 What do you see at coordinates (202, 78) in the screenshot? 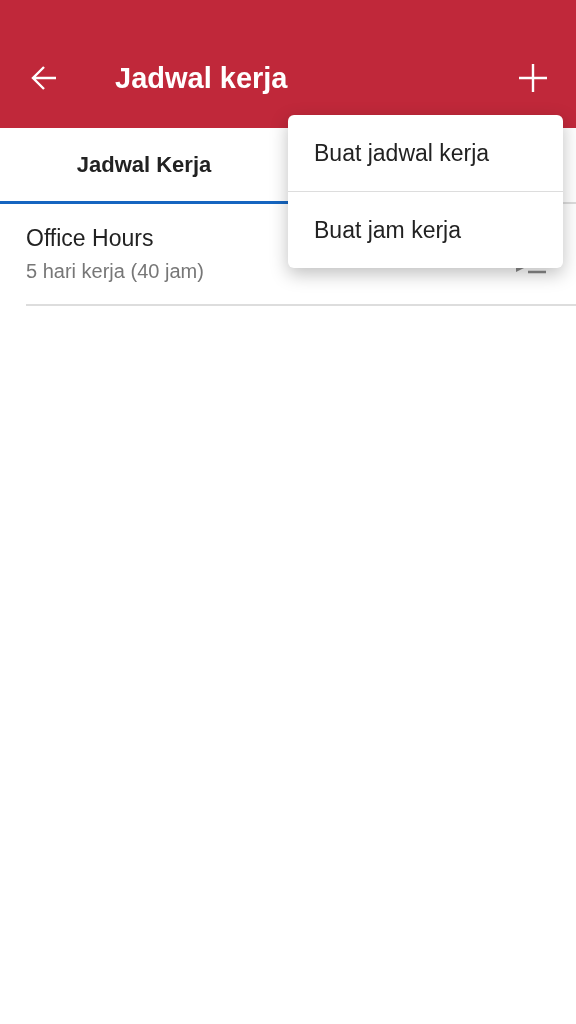
I see `screen-title: Jadwal kerja` at bounding box center [202, 78].